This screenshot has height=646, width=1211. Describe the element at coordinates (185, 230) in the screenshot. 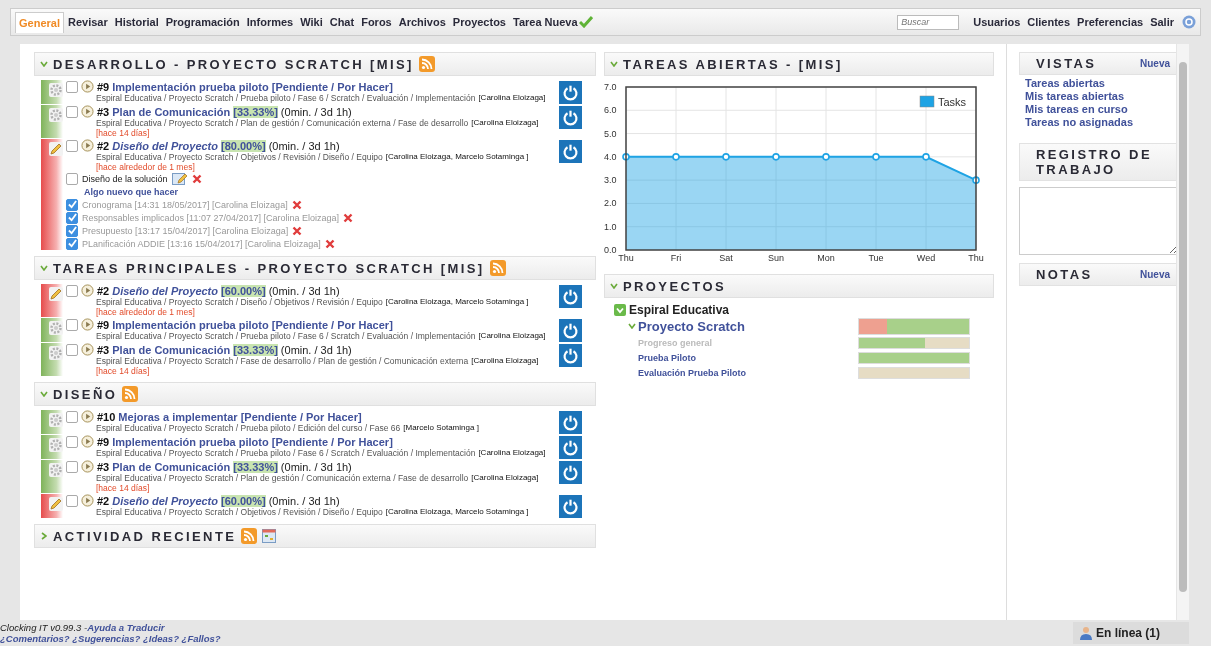

I see `todo-text: Presupuesto [13:17 15/04/2017] [Carolina Eloizaga]` at that location.